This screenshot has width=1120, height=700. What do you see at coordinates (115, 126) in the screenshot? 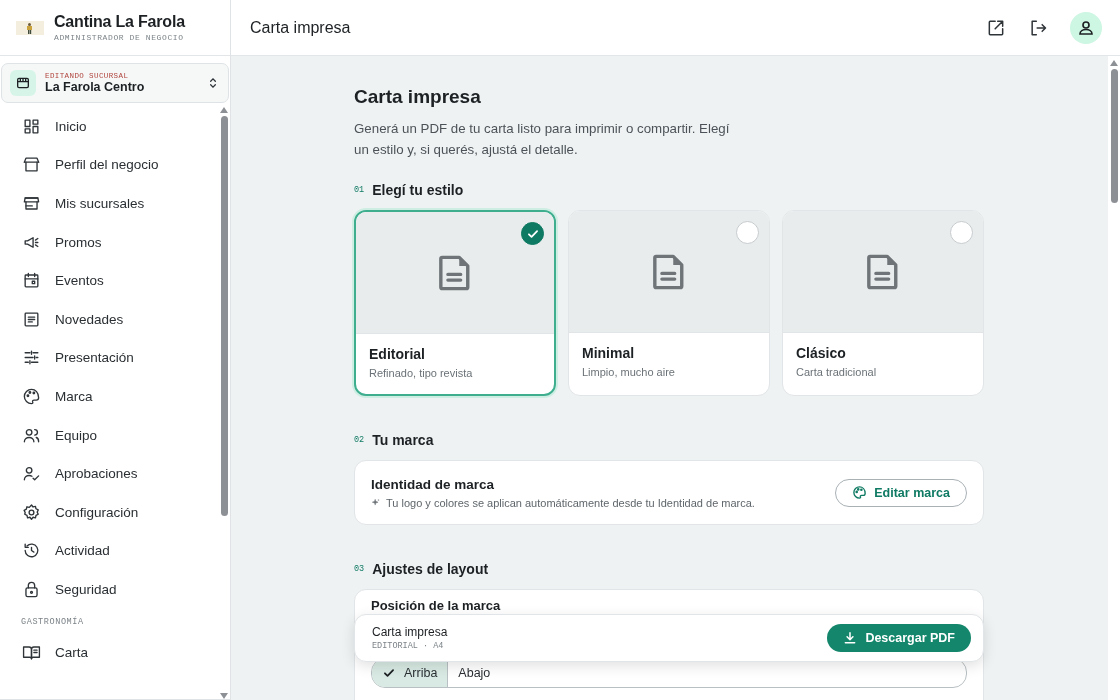
I see `sidebar-item: Inicio` at bounding box center [115, 126].